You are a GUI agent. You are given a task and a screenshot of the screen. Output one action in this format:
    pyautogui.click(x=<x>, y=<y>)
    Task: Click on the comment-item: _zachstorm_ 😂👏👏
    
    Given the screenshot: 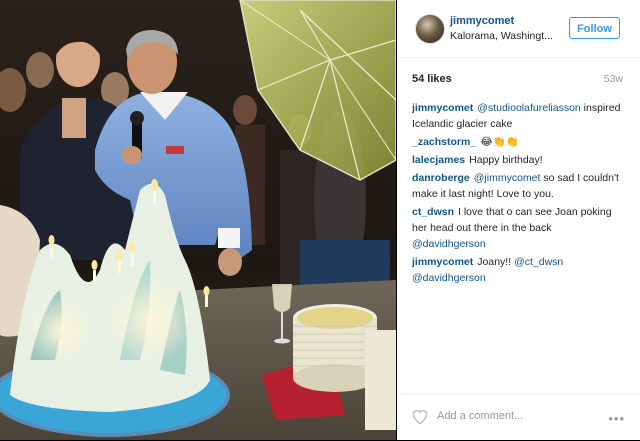 What is the action you would take?
    pyautogui.click(x=519, y=142)
    